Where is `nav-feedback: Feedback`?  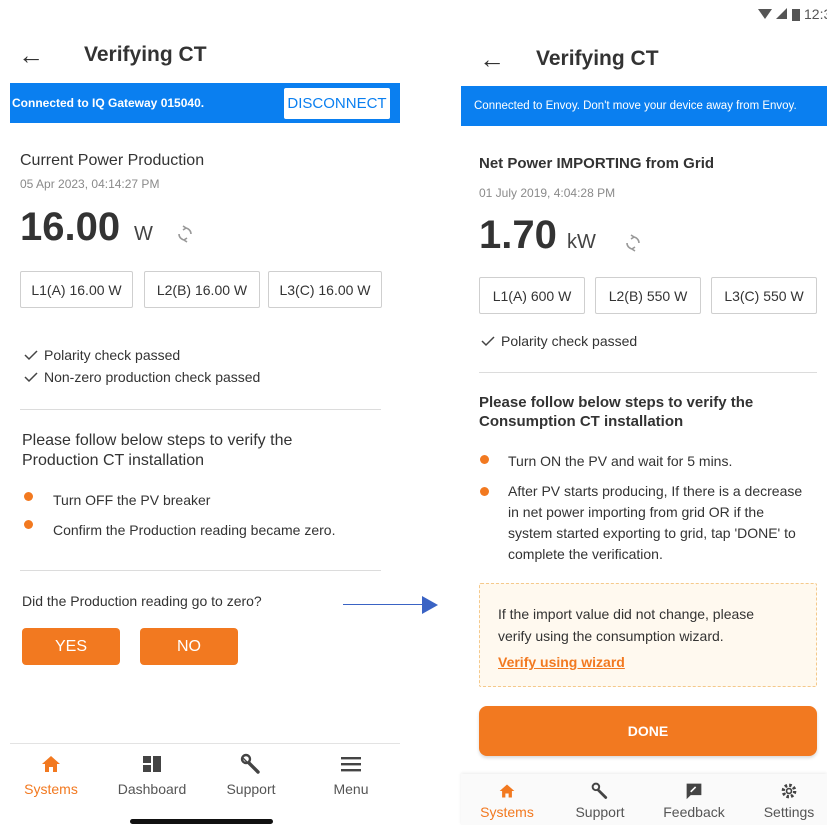 nav-feedback: Feedback is located at coordinates (694, 801).